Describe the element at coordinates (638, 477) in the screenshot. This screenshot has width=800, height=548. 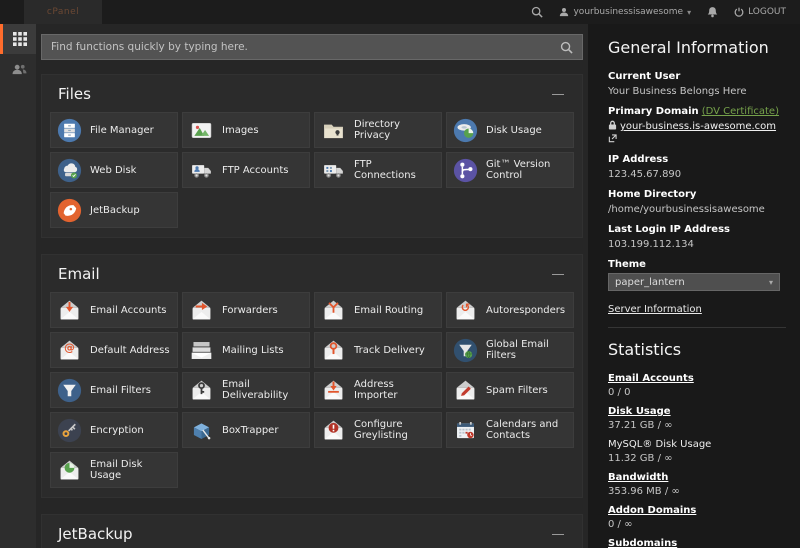
I see `stat-label: Bandwidth` at that location.